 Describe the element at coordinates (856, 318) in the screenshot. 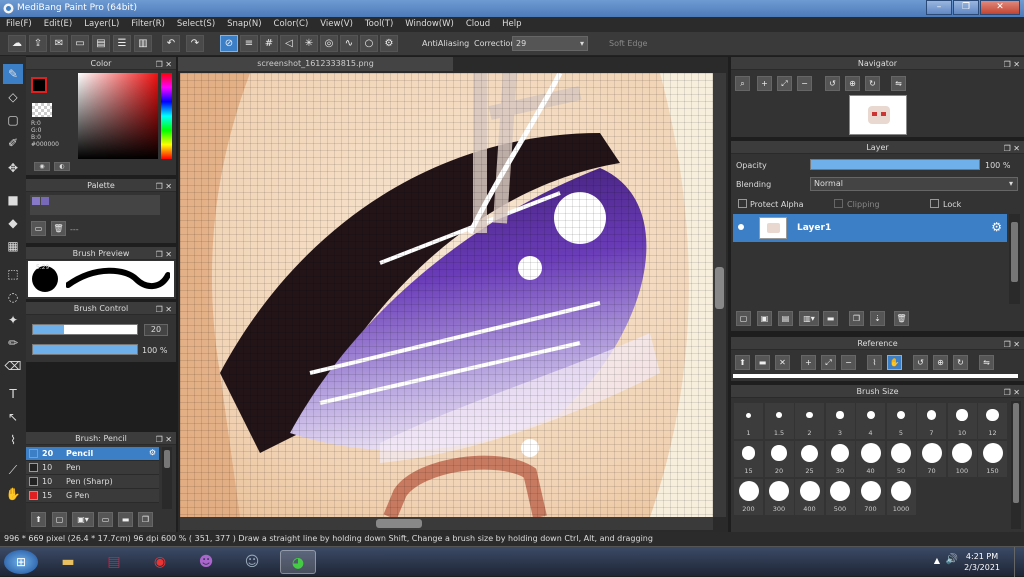

I see `duplicate-layer-icon: ❐` at that location.